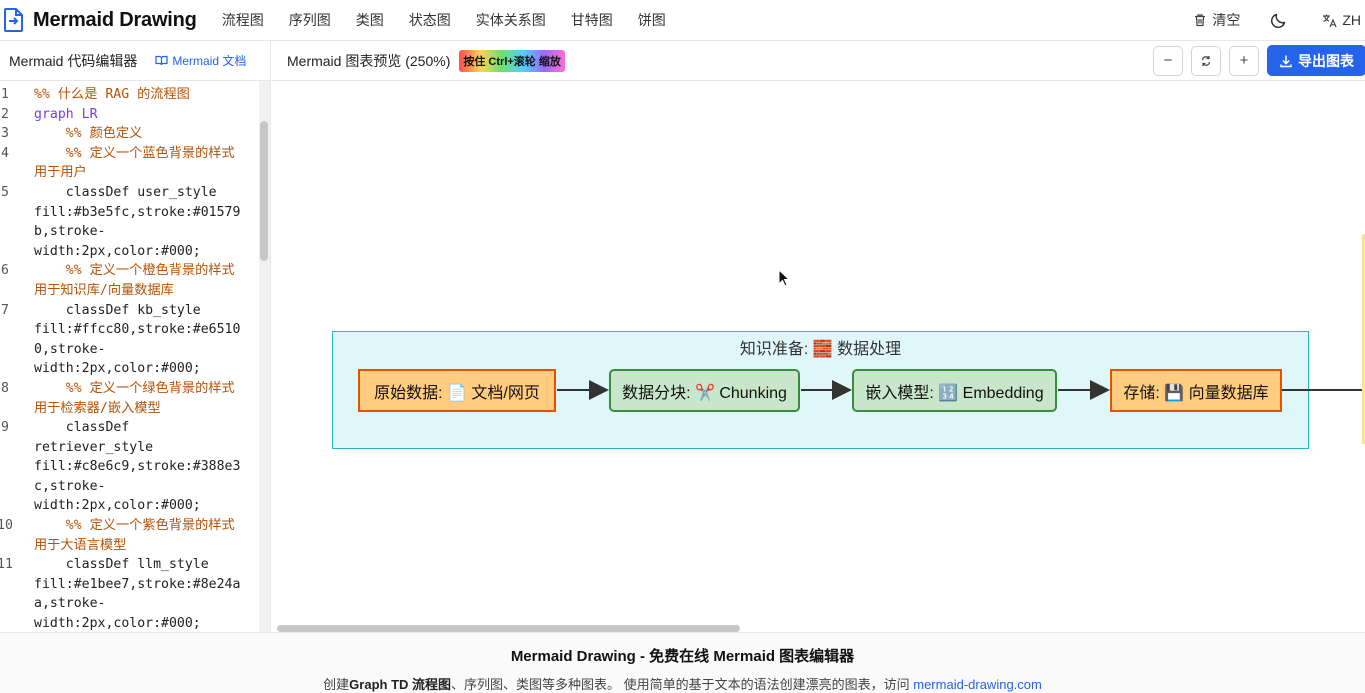  Describe the element at coordinates (961, 390) in the screenshot. I see `diagram-edges` at that location.